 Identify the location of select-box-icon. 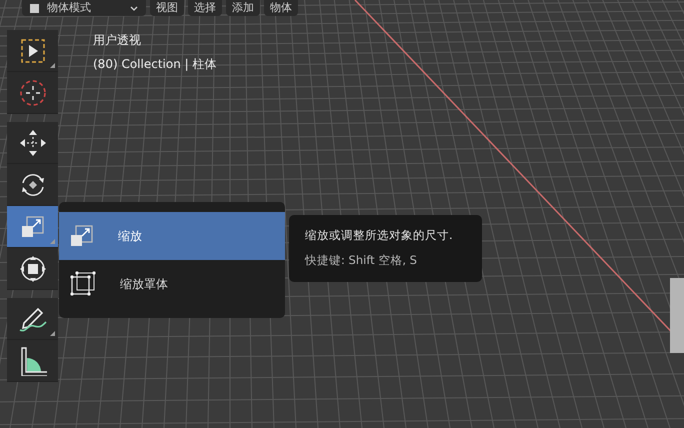
(33, 51).